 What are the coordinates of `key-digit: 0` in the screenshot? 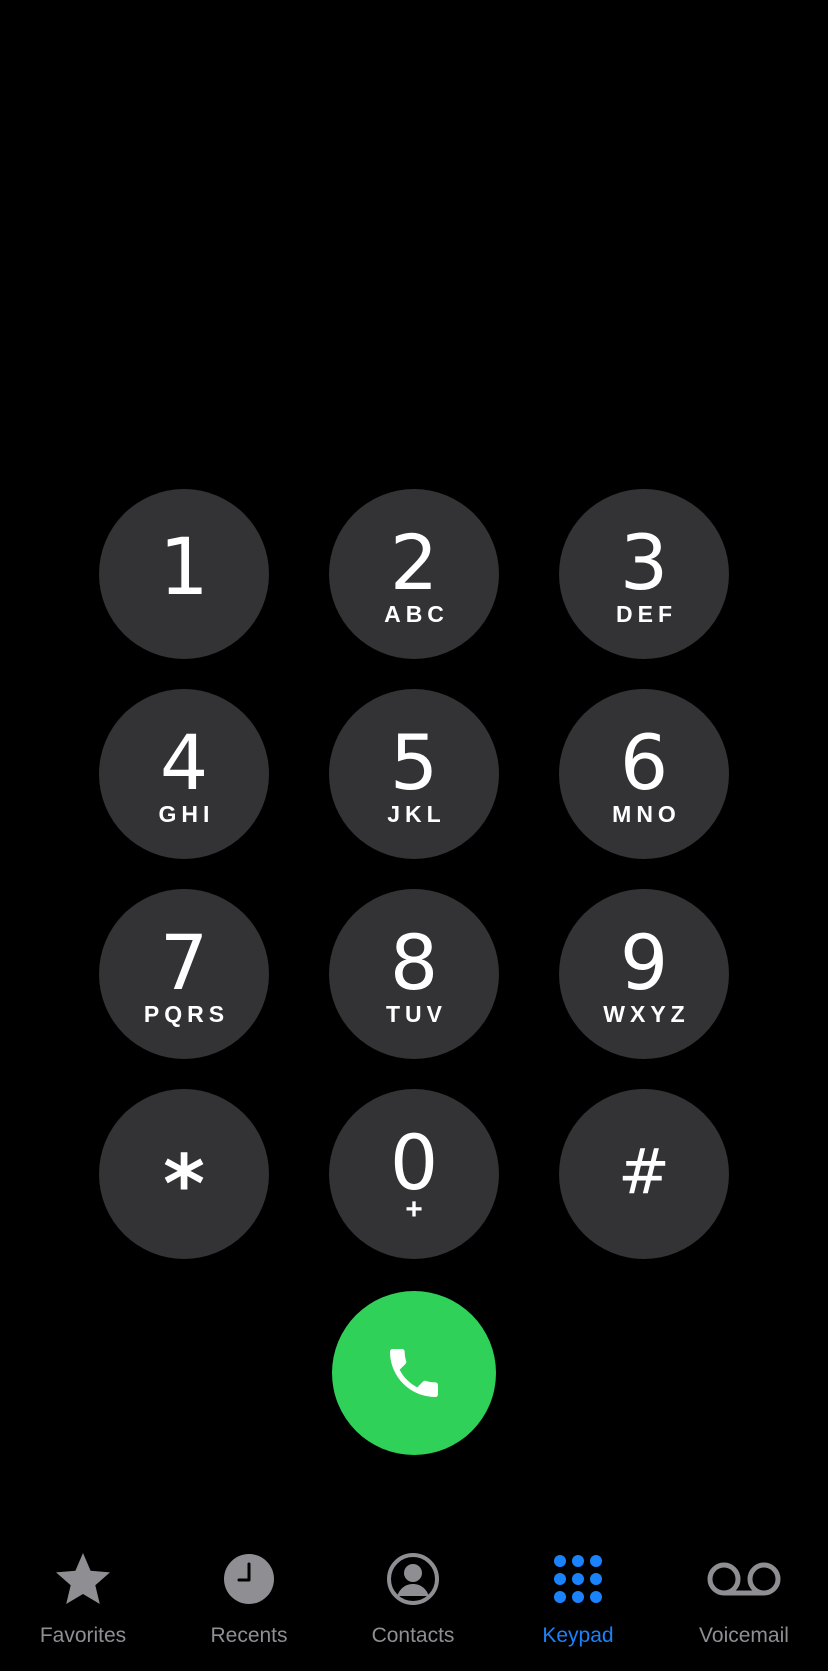 It's located at (414, 1162).